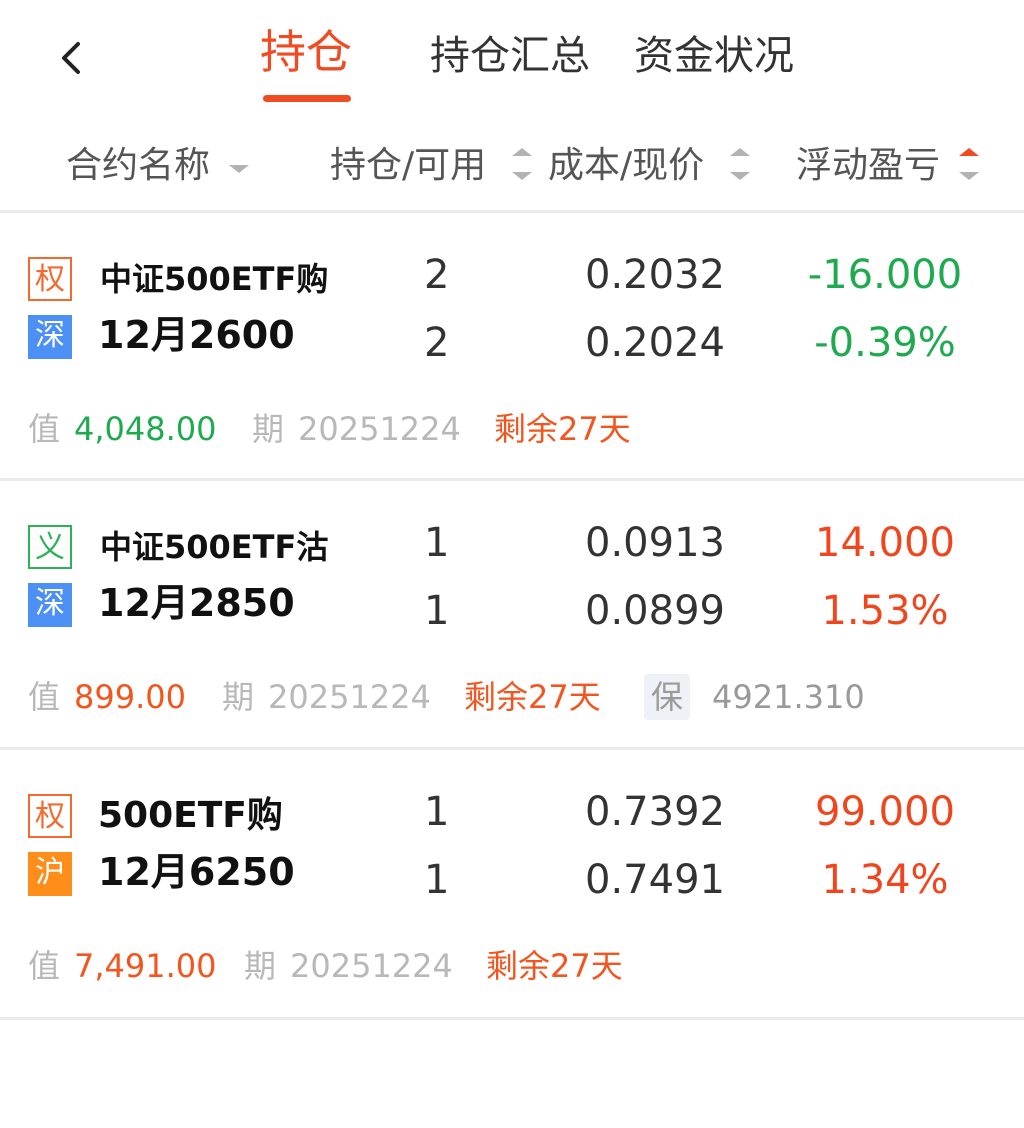  I want to click on column-contract-name: 合约名称, so click(138, 166).